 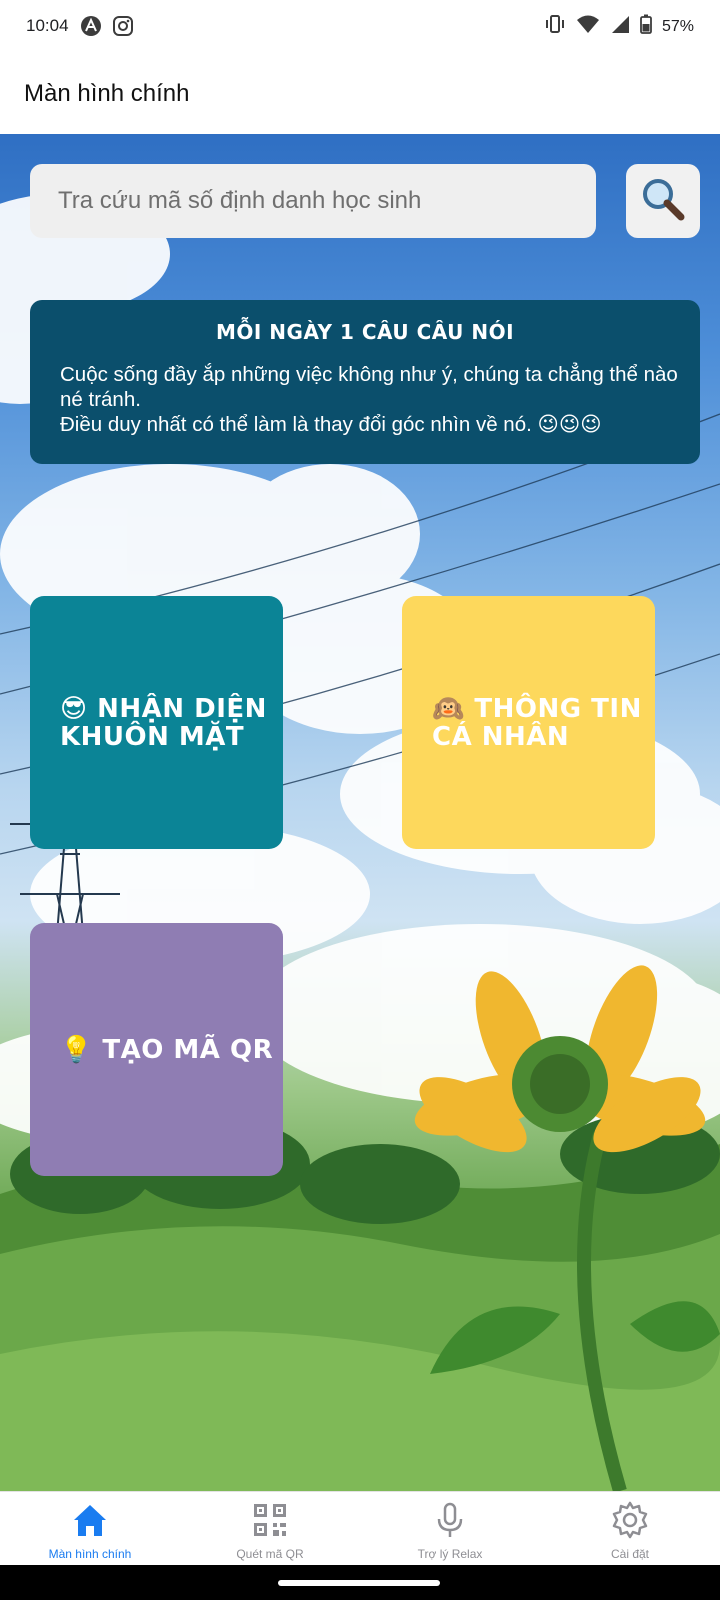 What do you see at coordinates (107, 93) in the screenshot?
I see `page-title: Màn hình chính` at bounding box center [107, 93].